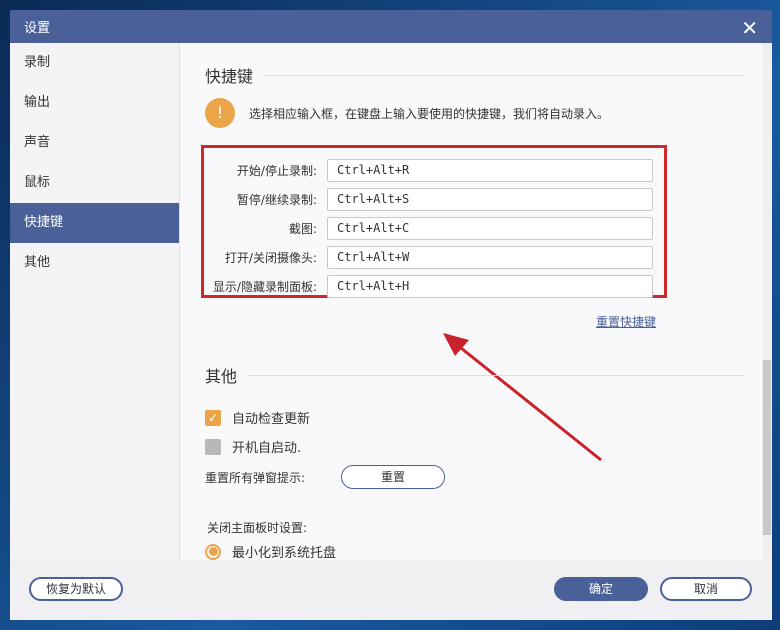 The image size is (780, 630). Describe the element at coordinates (94, 143) in the screenshot. I see `sidebar-item-audio: 声音` at that location.